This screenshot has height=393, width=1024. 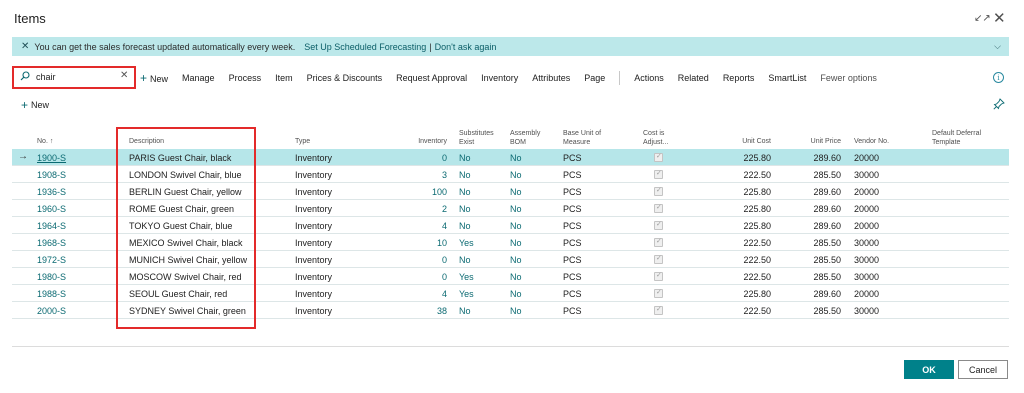 What do you see at coordinates (245, 78) in the screenshot?
I see `process-menu: Process` at bounding box center [245, 78].